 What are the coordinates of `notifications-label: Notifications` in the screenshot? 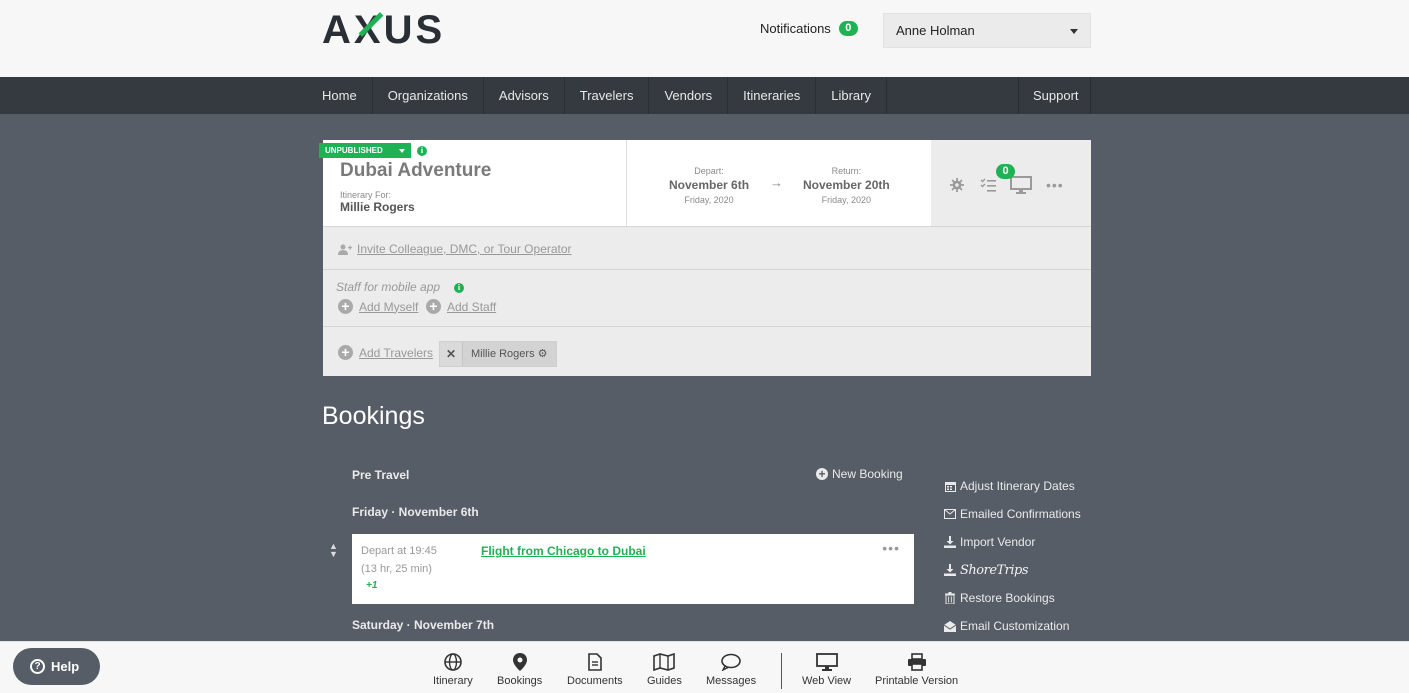 It's located at (795, 28).